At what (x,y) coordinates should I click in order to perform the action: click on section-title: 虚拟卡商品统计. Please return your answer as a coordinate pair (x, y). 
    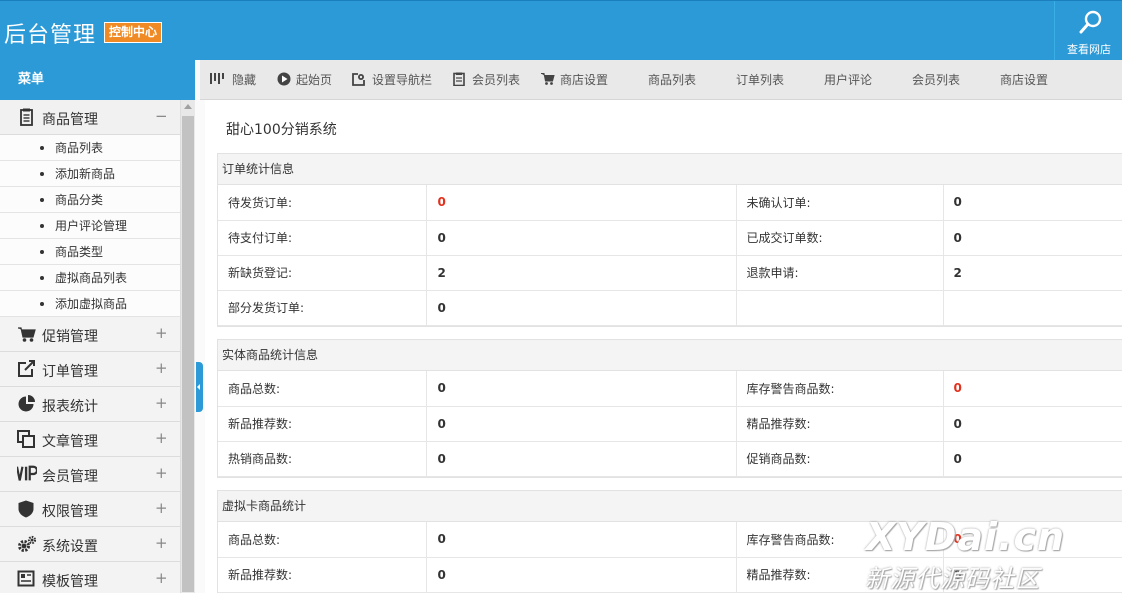
    Looking at the image, I should click on (670, 506).